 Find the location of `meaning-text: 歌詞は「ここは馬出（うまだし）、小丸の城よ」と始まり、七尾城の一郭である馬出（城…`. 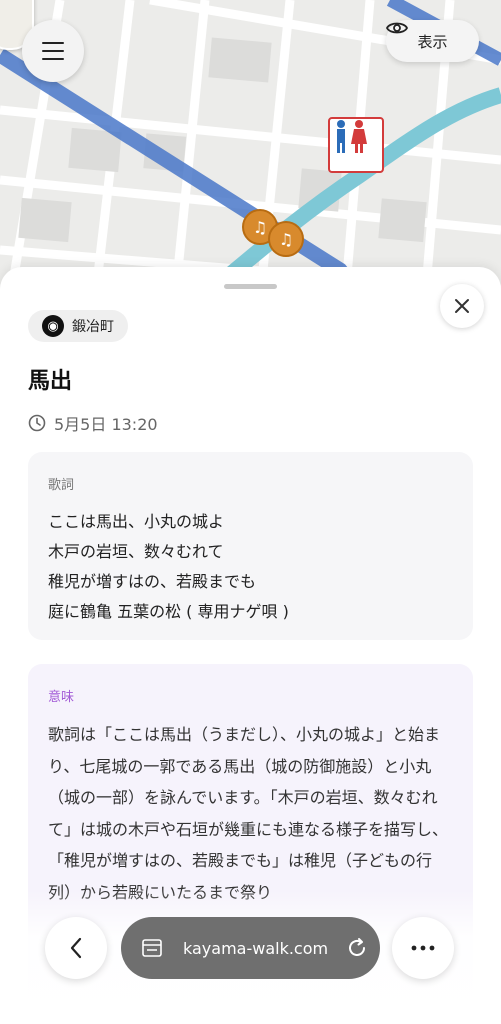

meaning-text: 歌詞は「ここは馬出（うまだし）、小丸の城よ」と始まり、七尾城の一郭である馬出（城… is located at coordinates (248, 813).